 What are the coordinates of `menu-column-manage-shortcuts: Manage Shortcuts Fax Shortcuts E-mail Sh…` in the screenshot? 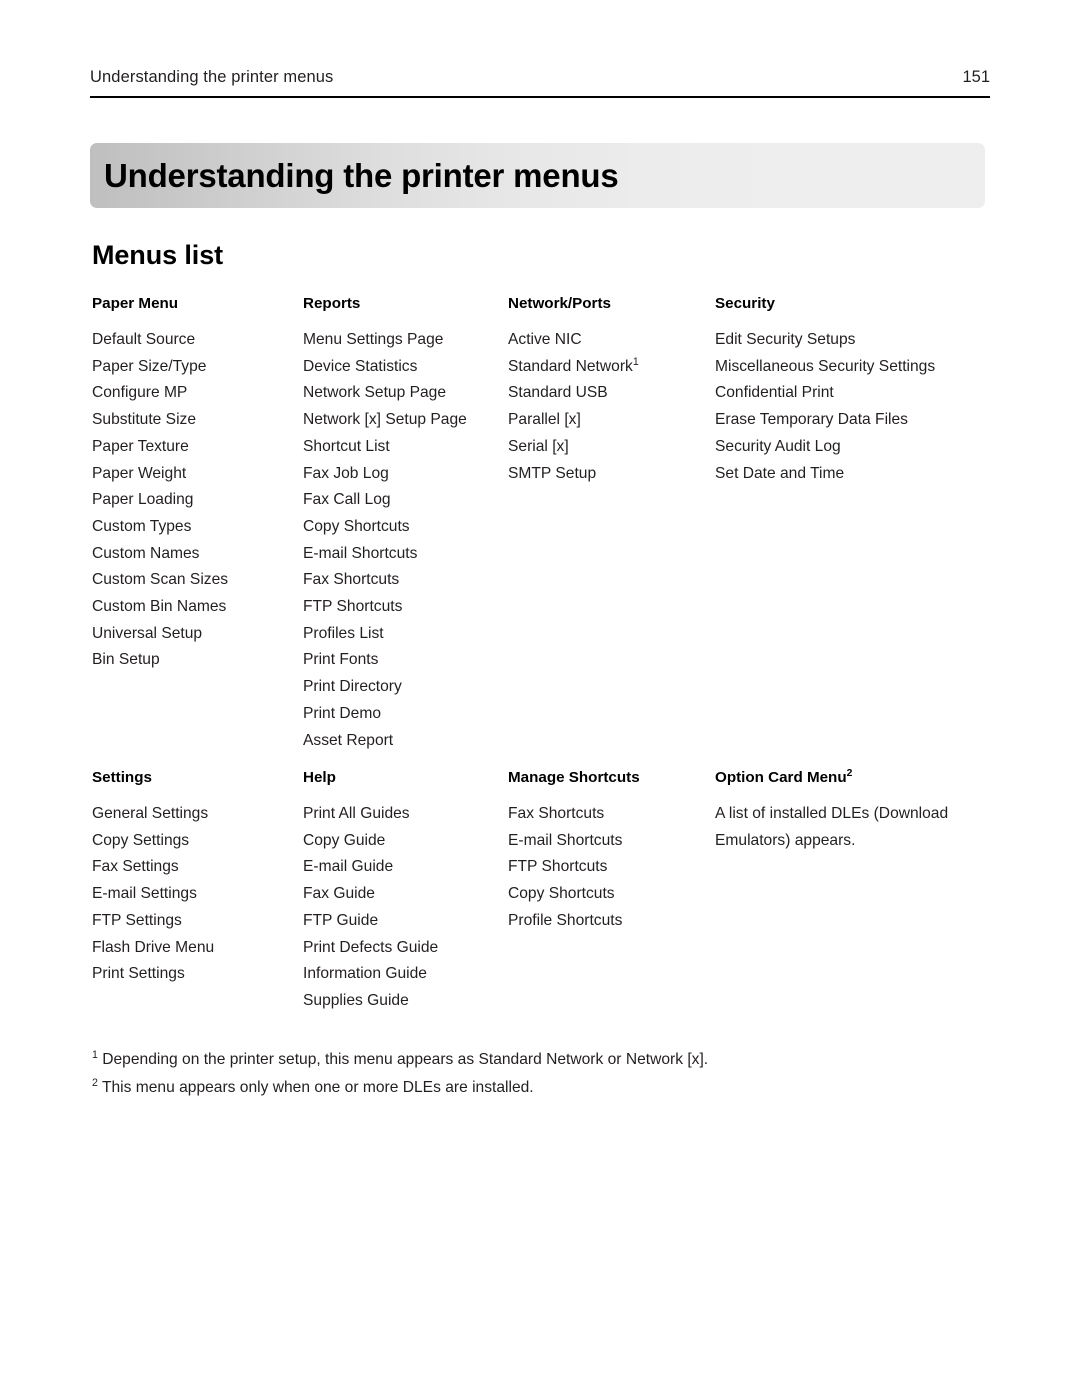 It's located at (574, 851).